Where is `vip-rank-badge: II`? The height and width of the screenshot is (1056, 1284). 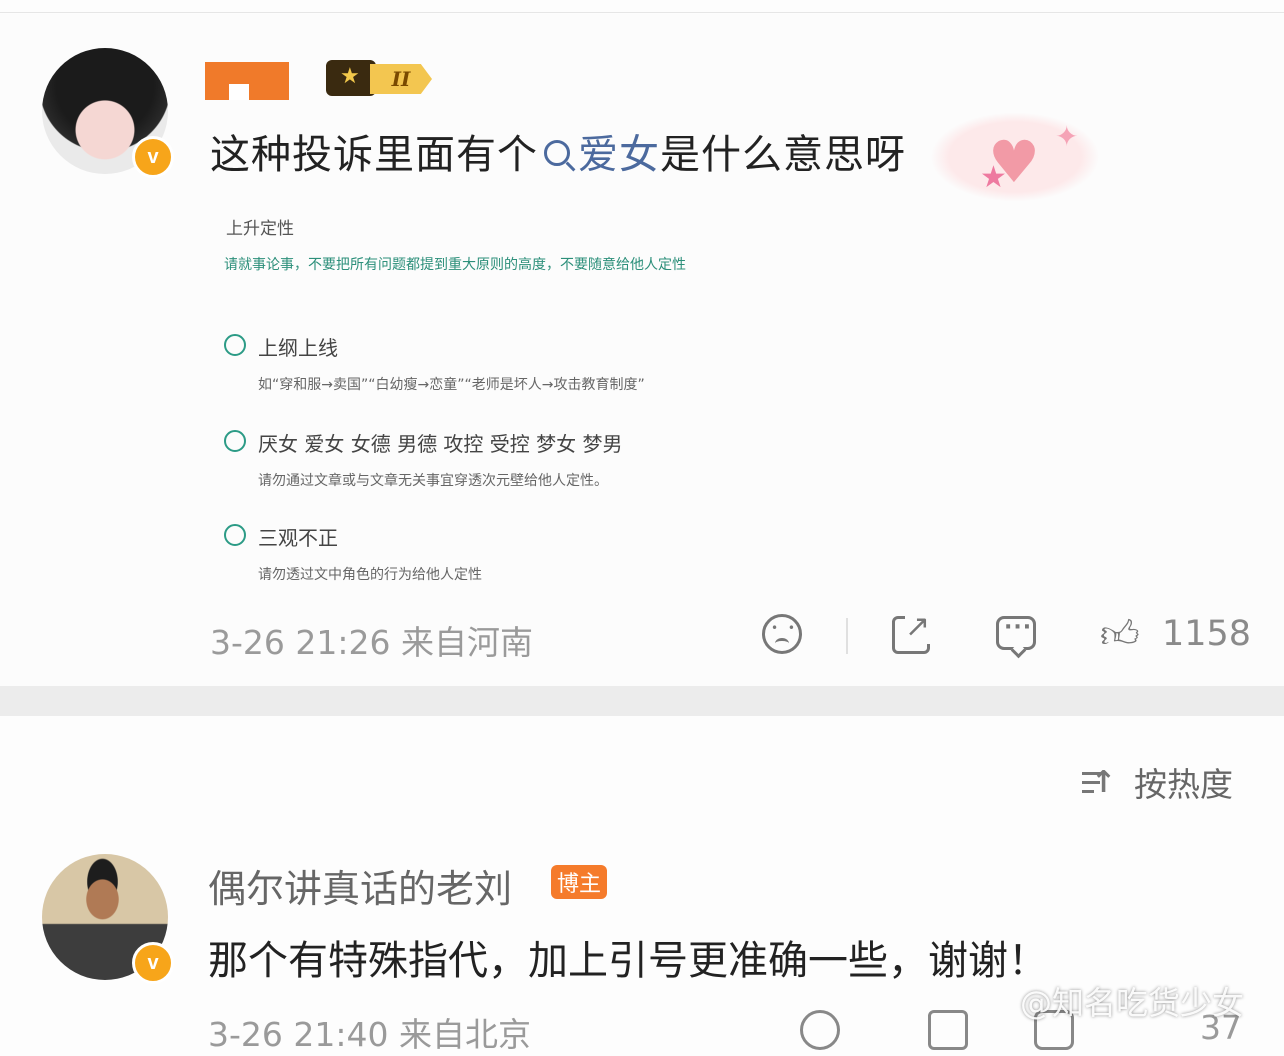 vip-rank-badge: II is located at coordinates (382, 79).